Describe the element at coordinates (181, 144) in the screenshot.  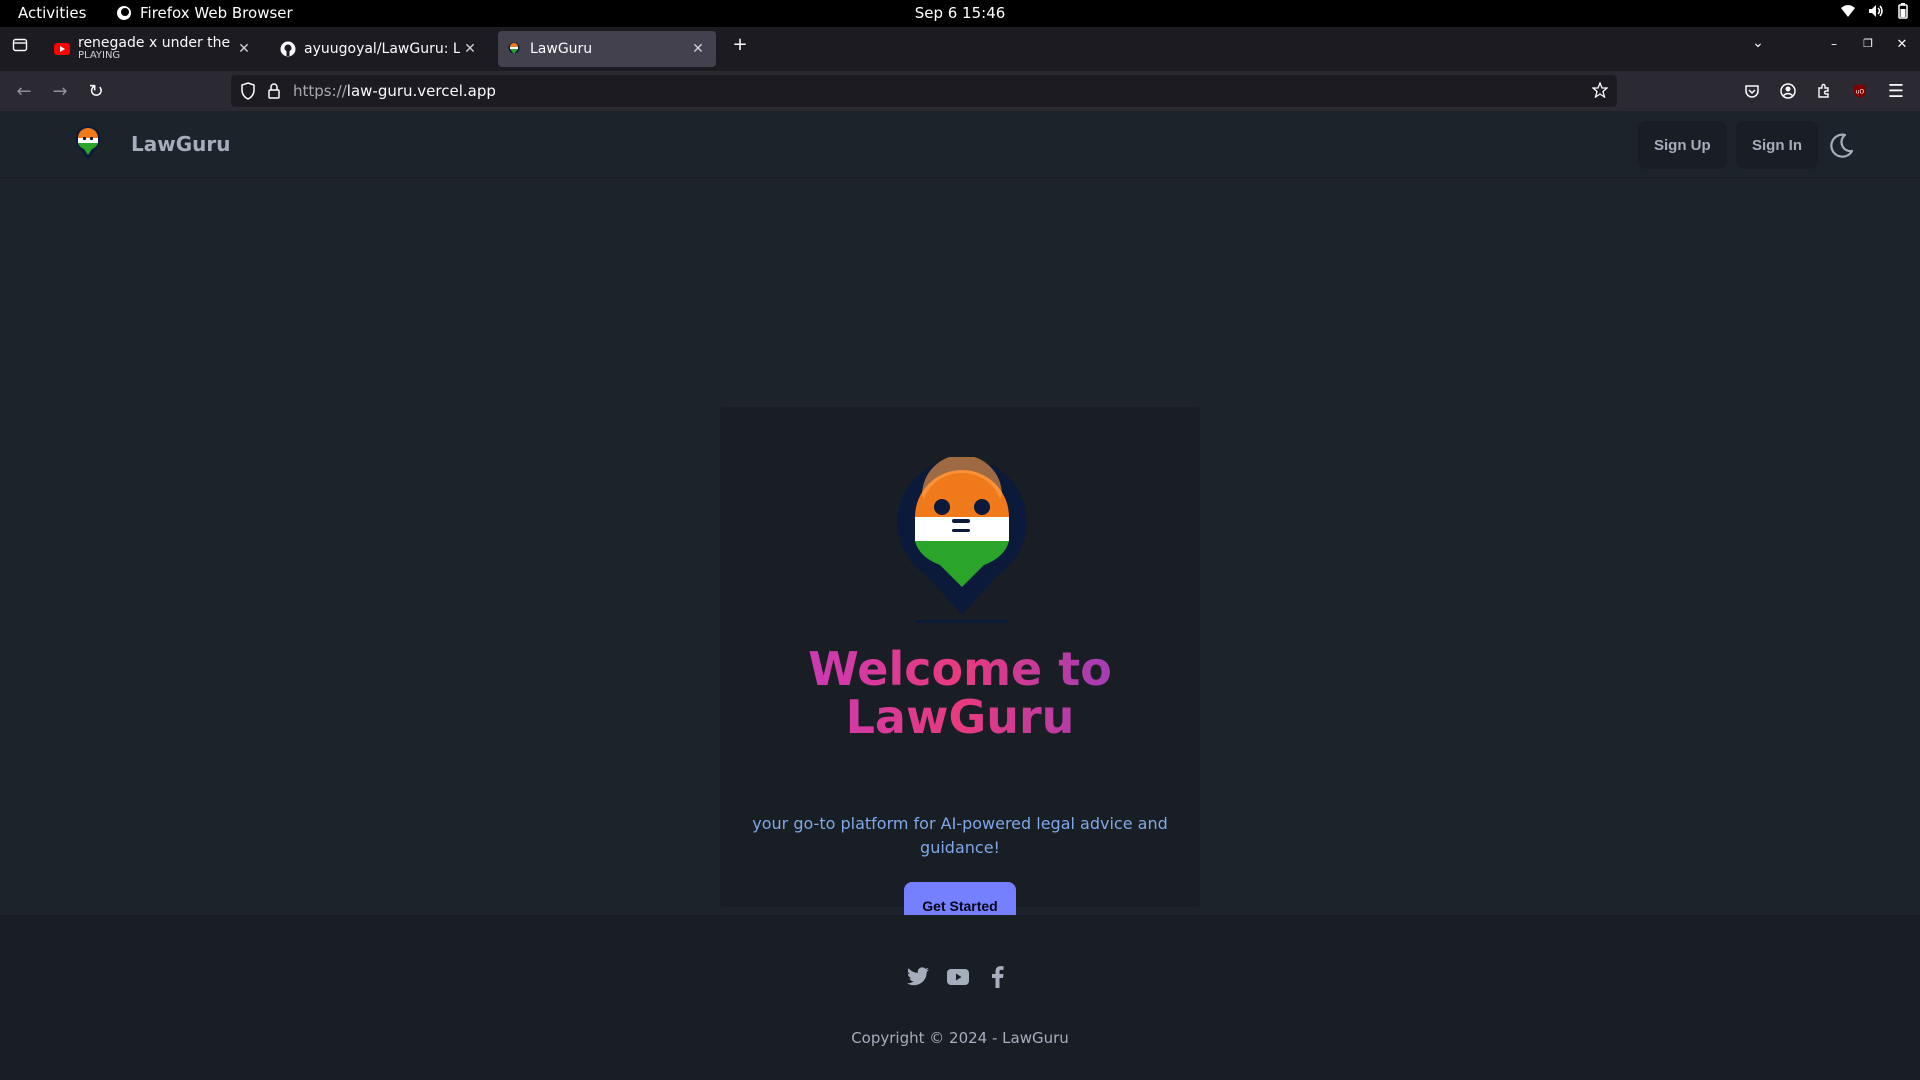
I see `brand-name: LawGuru` at that location.